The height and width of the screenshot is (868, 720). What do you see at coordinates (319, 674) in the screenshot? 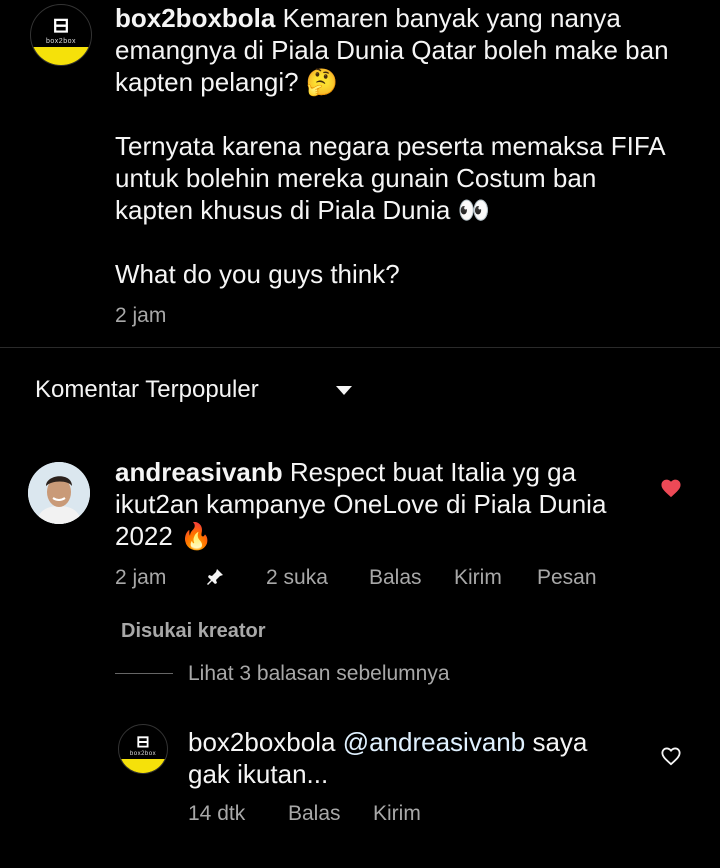
I see `view-previous-replies: Lihat 3 balasan sebelumnya` at bounding box center [319, 674].